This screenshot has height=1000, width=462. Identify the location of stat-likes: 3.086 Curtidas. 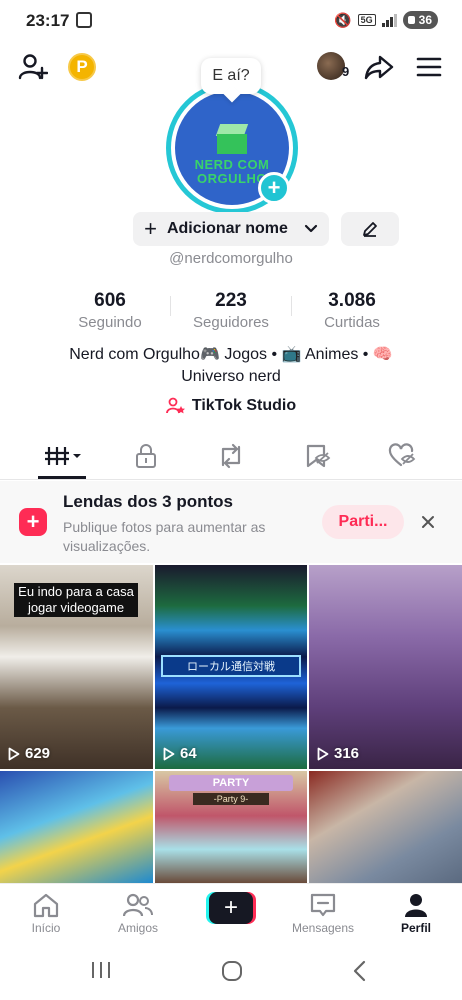
(352, 310).